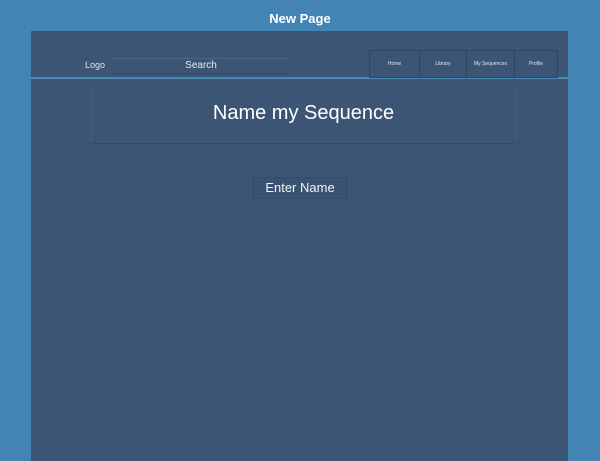 The image size is (600, 461). Describe the element at coordinates (300, 188) in the screenshot. I see `sequence-name-input: Enter Name` at that location.